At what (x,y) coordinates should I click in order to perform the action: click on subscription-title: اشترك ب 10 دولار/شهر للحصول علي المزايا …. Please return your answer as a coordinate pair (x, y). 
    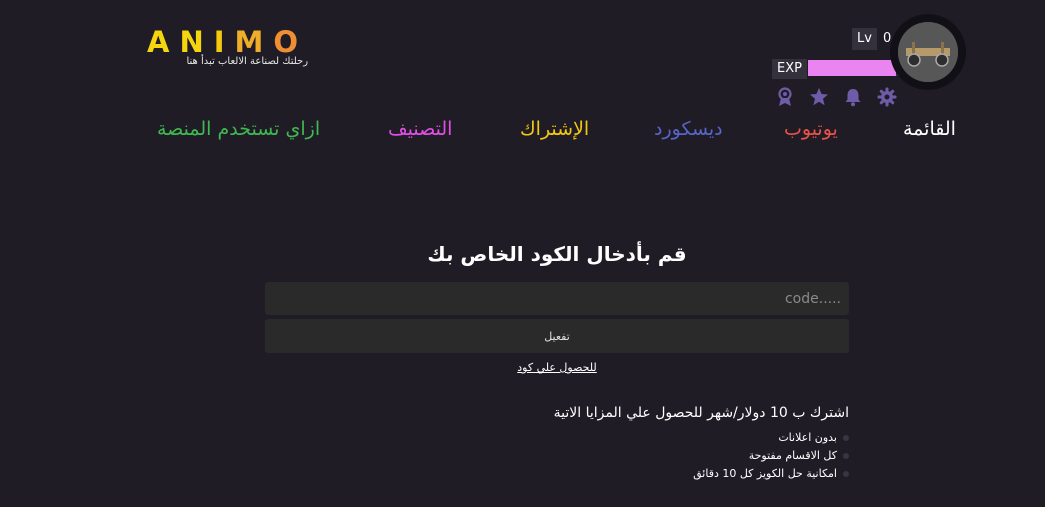
    Looking at the image, I should click on (701, 413).